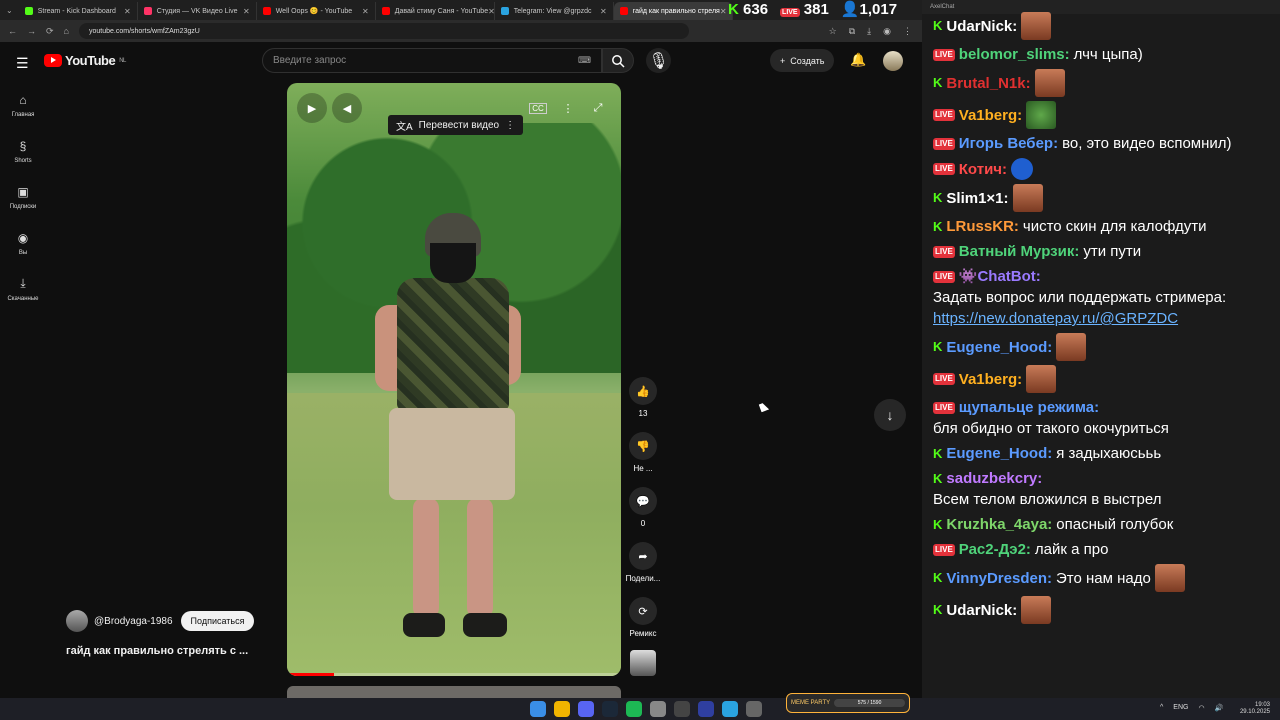 Image resolution: width=1280 pixels, height=720 pixels. I want to click on obs-icon, so click(658, 709).